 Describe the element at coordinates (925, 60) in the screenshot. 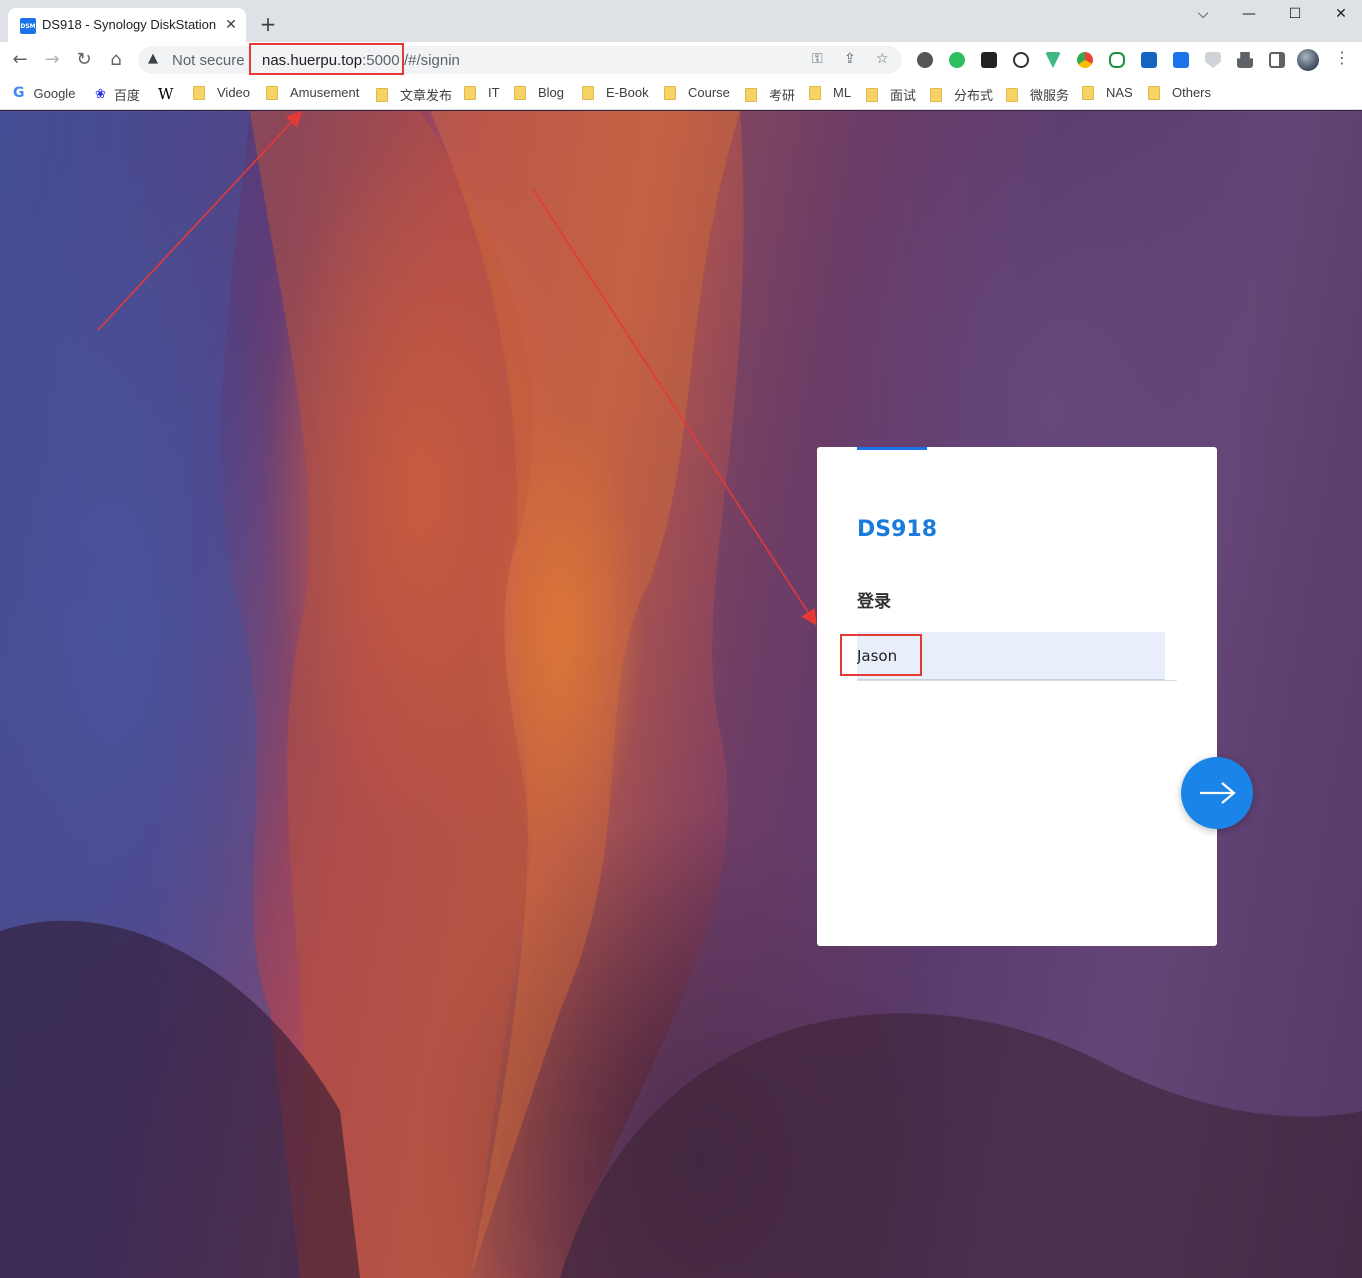

I see `extension-soccer-icon` at that location.